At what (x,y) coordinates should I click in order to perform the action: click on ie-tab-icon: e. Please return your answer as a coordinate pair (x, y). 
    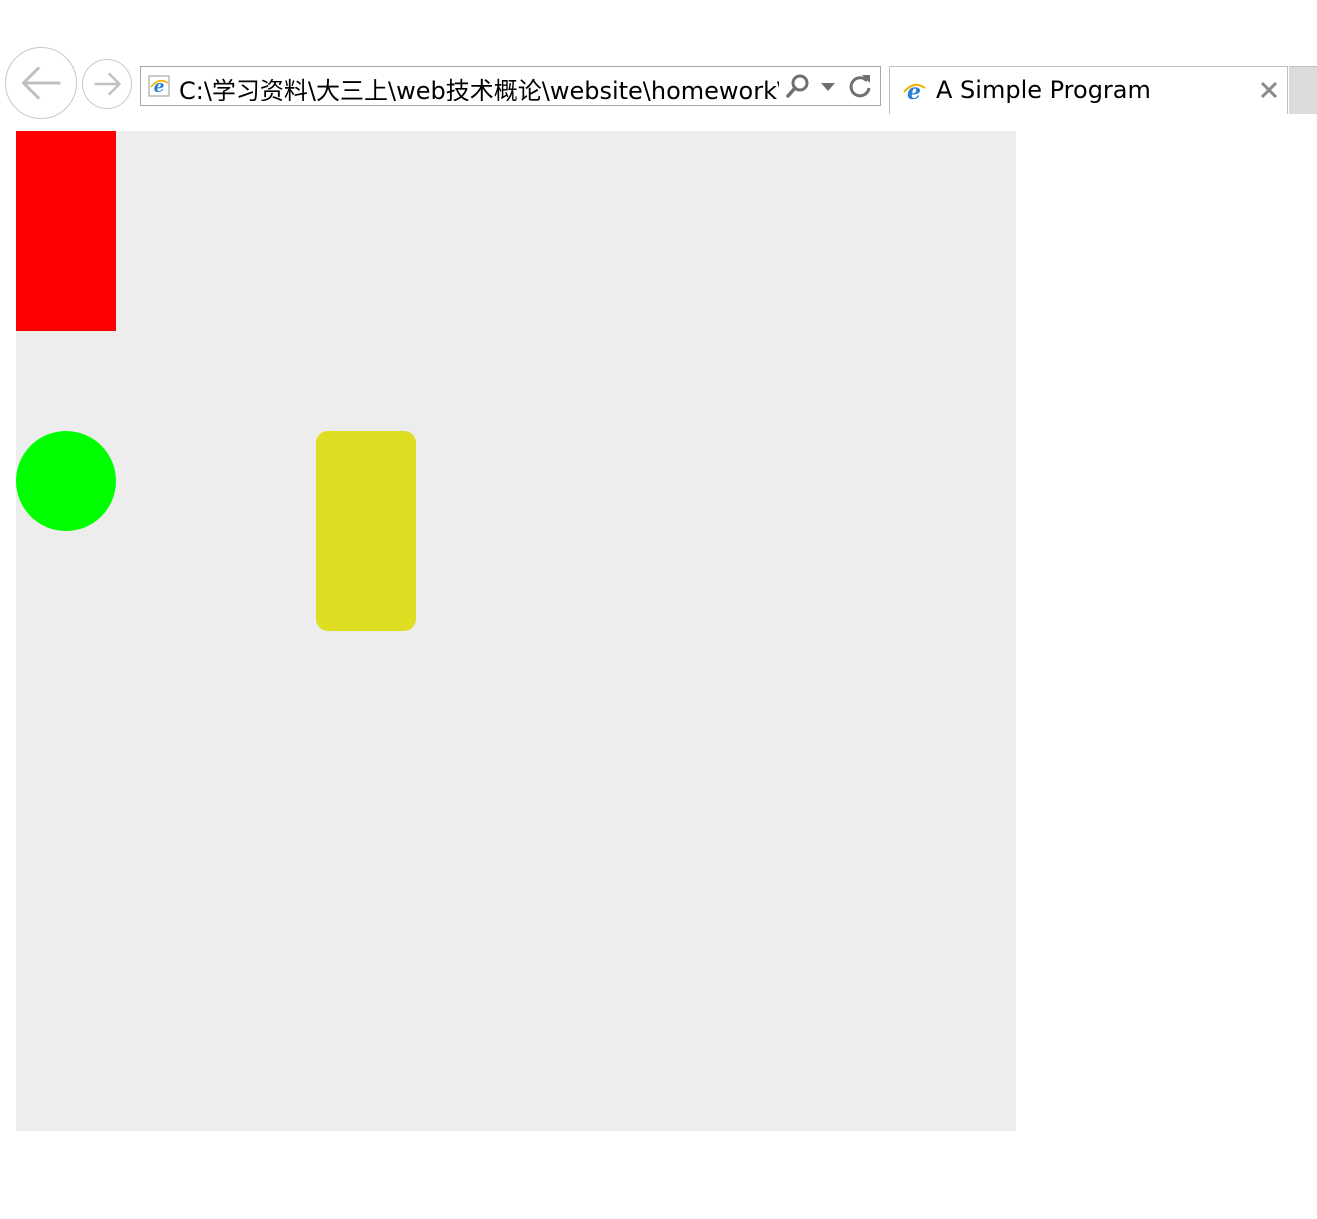
    Looking at the image, I should click on (914, 91).